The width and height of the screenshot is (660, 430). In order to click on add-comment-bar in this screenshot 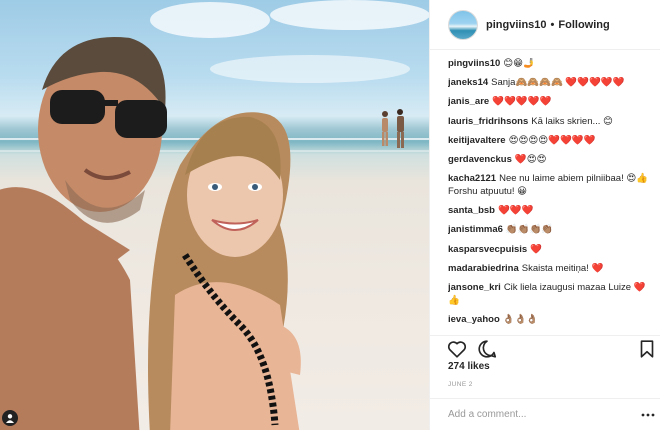, I will do `click(545, 414)`.